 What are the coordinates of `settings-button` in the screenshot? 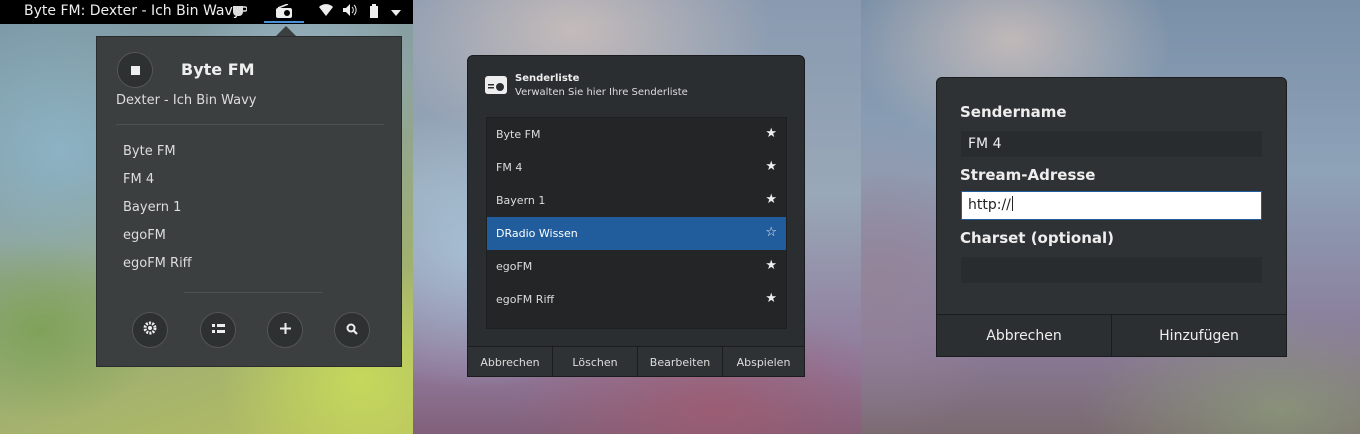 It's located at (150, 330).